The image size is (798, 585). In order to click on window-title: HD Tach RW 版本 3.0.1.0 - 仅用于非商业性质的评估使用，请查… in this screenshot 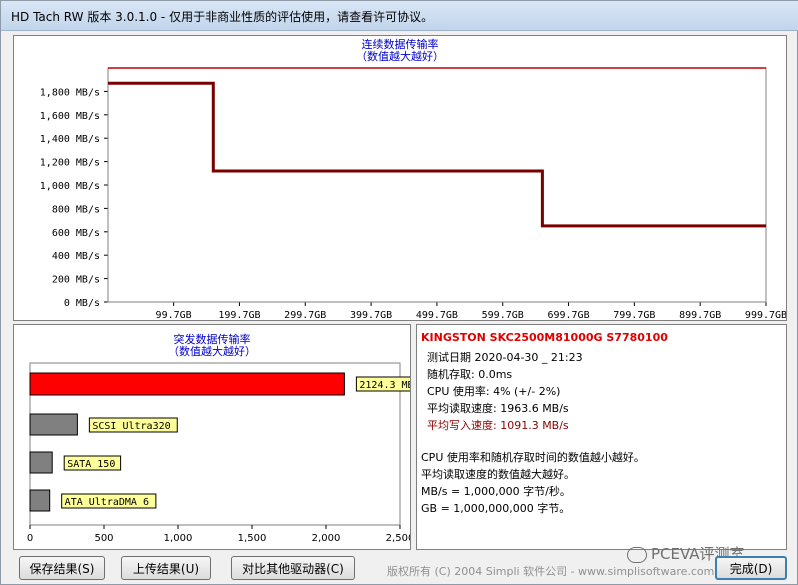, I will do `click(222, 17)`.